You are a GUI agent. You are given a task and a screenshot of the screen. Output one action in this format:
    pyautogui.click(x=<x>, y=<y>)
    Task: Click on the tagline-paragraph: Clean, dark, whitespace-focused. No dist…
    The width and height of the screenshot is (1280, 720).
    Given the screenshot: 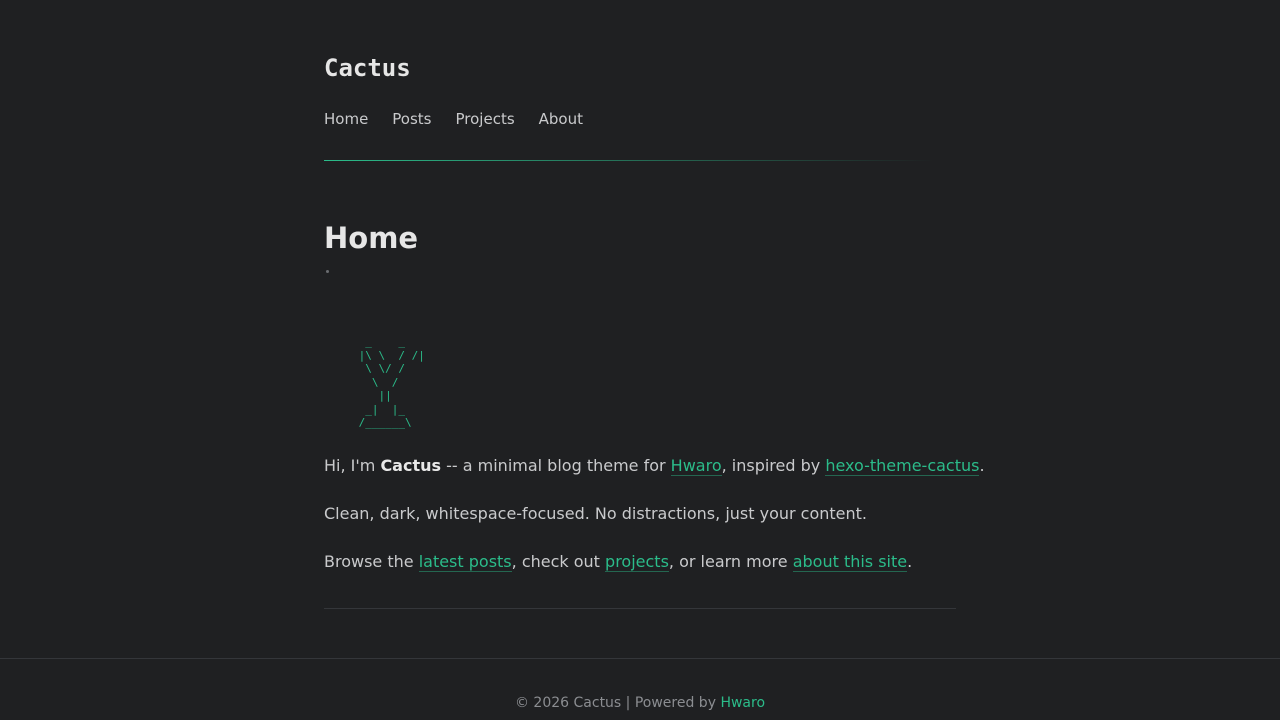 What is the action you would take?
    pyautogui.click(x=595, y=513)
    